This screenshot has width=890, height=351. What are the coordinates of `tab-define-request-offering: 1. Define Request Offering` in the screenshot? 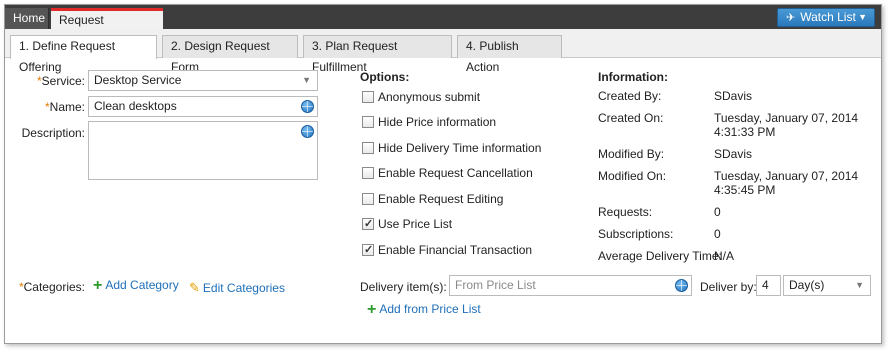 It's located at (83, 54).